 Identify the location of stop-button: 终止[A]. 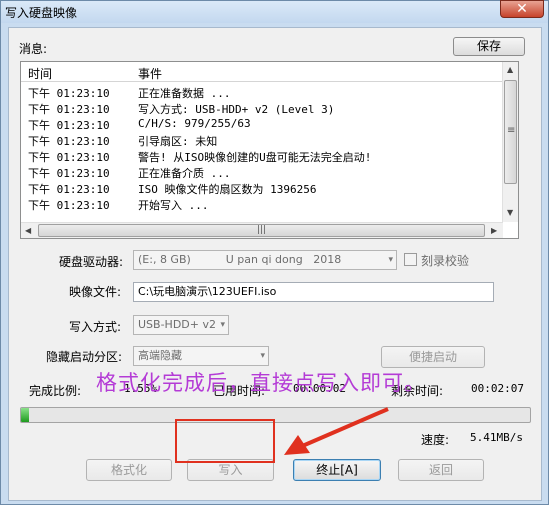
(337, 470).